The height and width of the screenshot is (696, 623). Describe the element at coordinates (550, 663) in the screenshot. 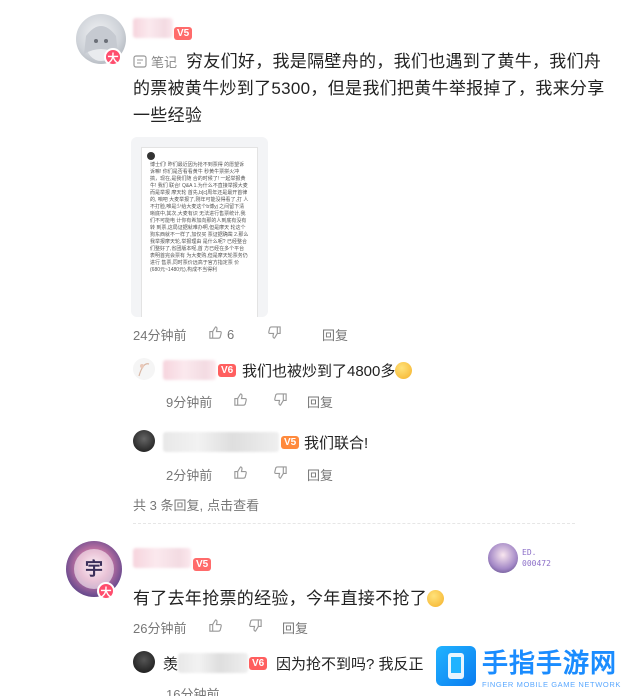

I see `watermark-title: 手指手游网` at that location.